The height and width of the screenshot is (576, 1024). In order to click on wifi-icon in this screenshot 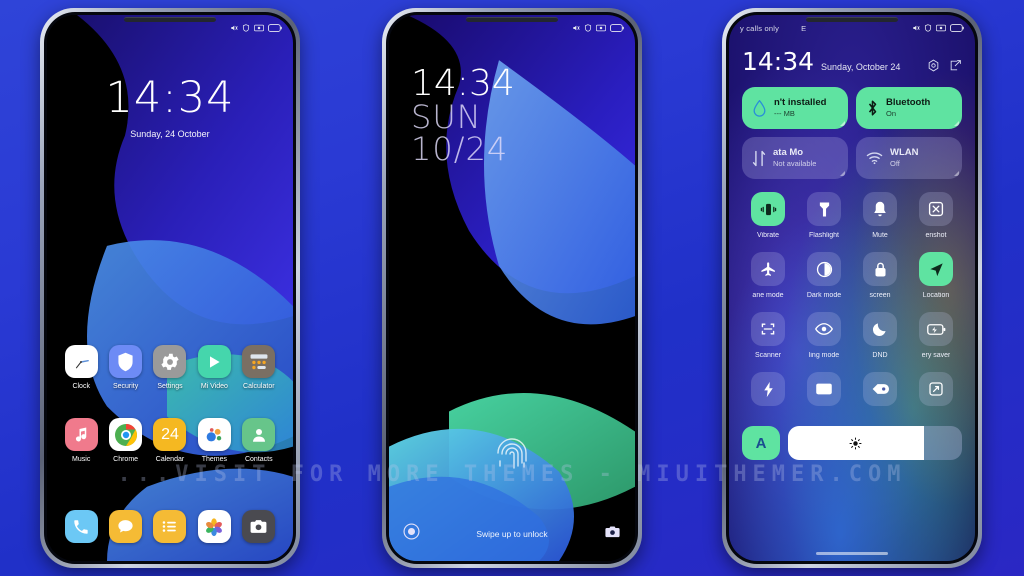, I will do `click(874, 158)`.